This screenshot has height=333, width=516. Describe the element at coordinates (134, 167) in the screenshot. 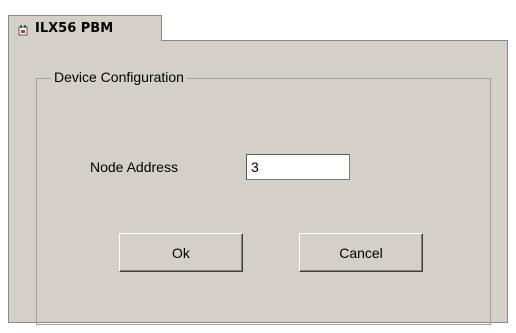

I see `node-address-label: Node Address` at that location.